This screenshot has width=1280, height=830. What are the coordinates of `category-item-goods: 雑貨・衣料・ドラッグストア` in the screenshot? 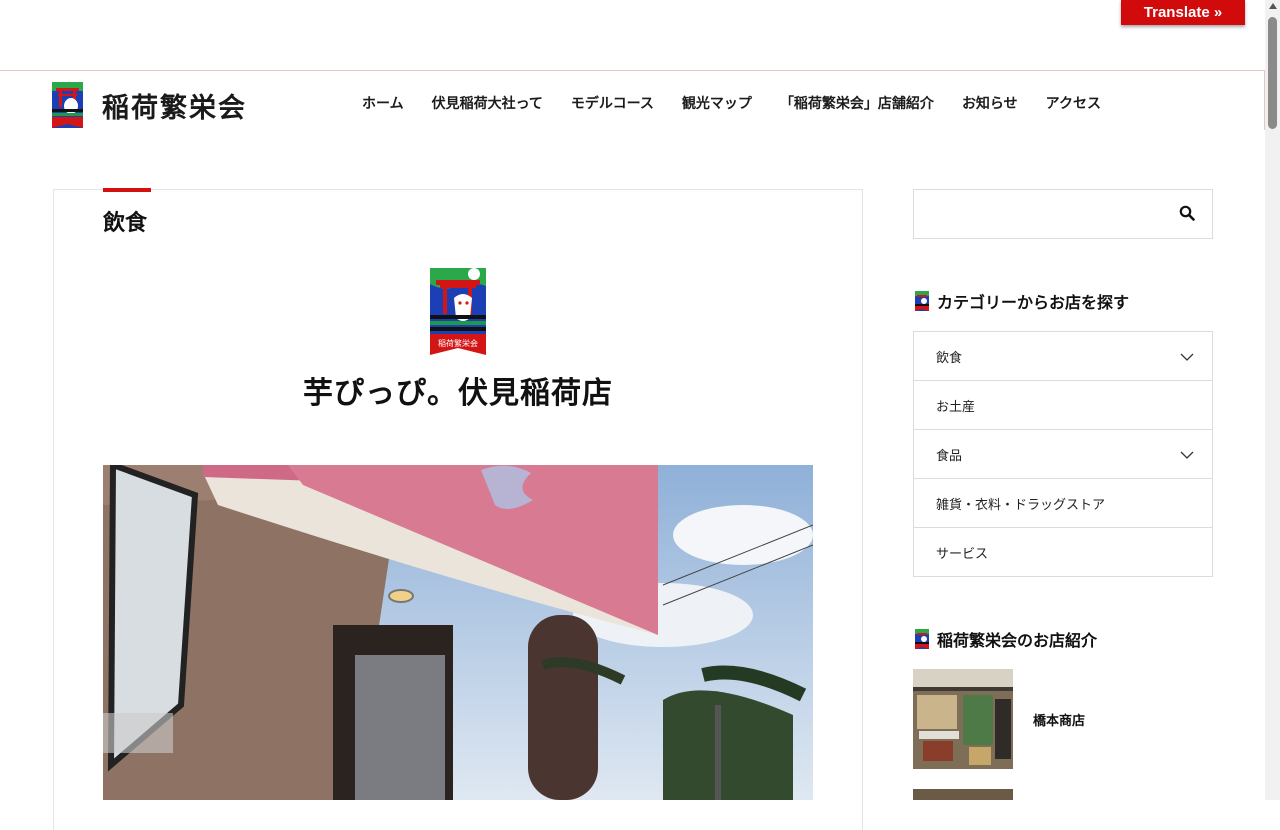 It's located at (1063, 503).